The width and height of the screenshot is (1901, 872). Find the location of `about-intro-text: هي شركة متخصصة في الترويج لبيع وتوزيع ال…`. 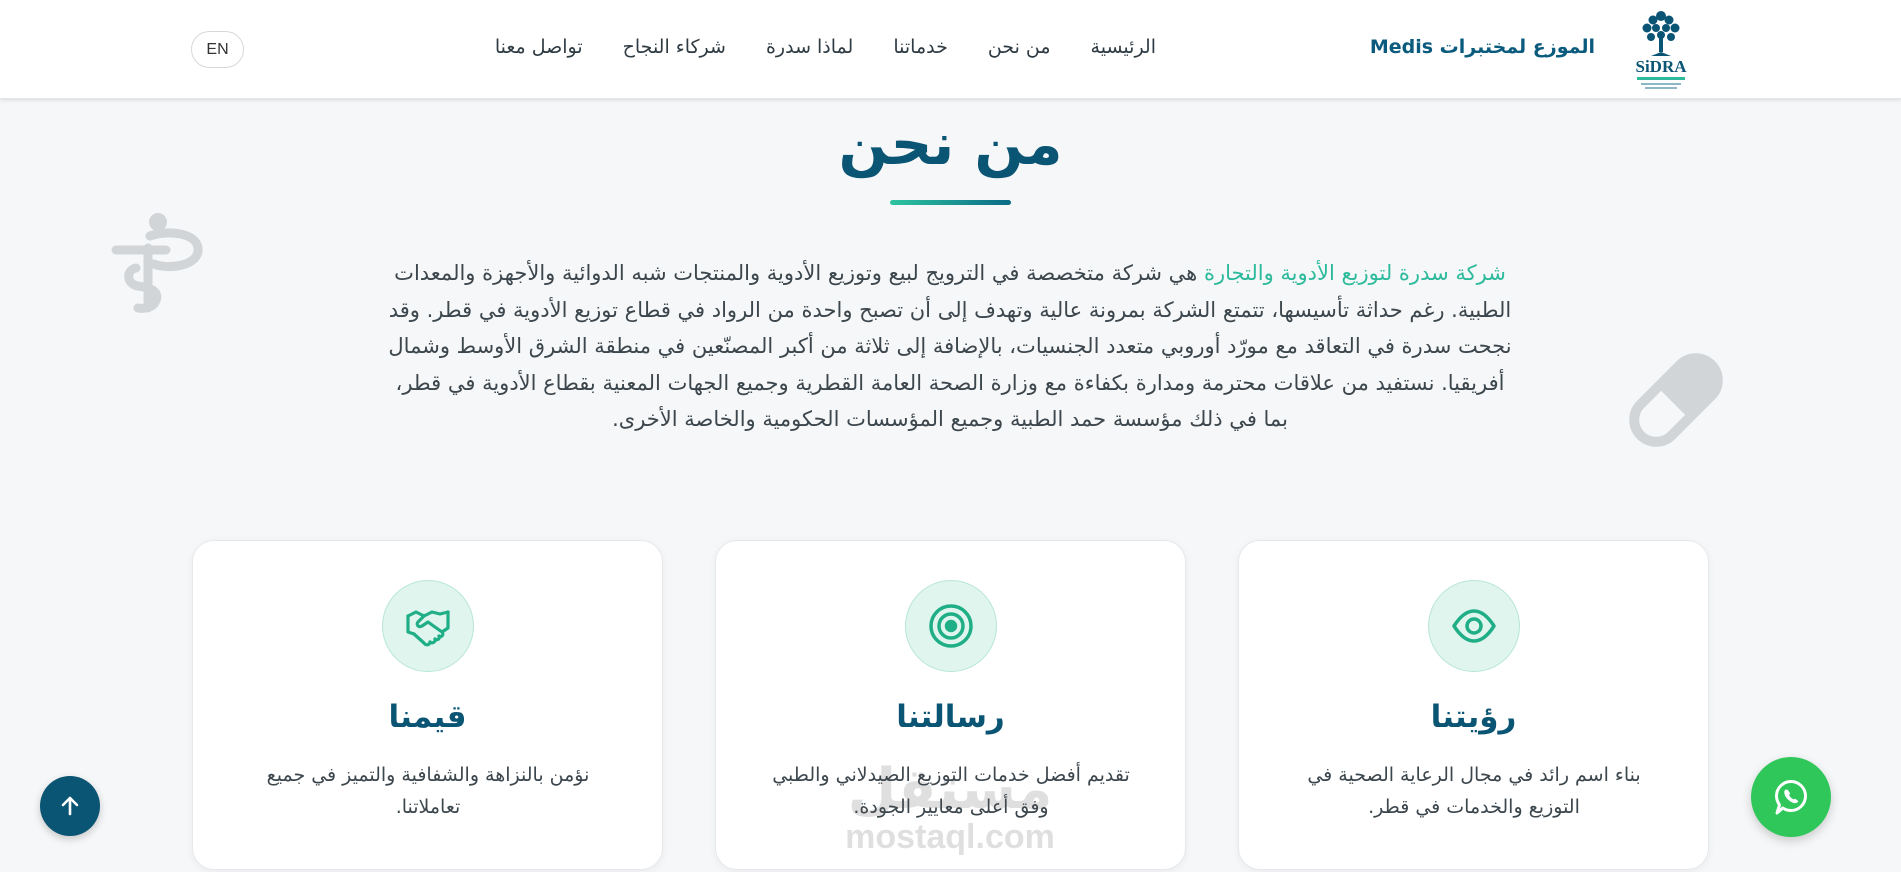

about-intro-text: هي شركة متخصصة في الترويج لبيع وتوزيع ال… is located at coordinates (950, 346).